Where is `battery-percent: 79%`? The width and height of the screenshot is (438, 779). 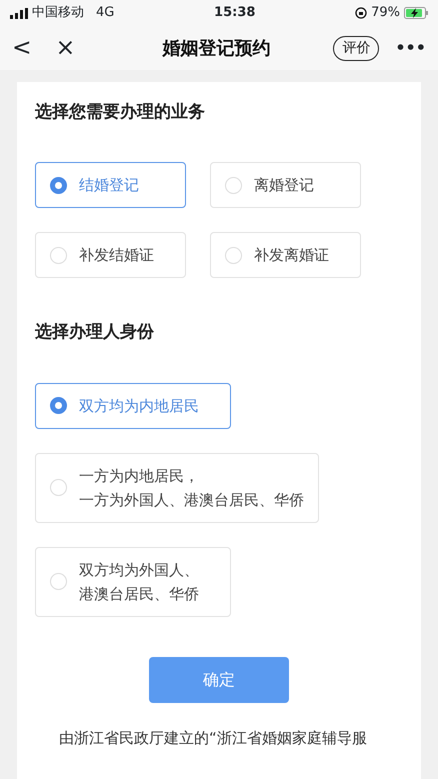
battery-percent: 79% is located at coordinates (385, 13).